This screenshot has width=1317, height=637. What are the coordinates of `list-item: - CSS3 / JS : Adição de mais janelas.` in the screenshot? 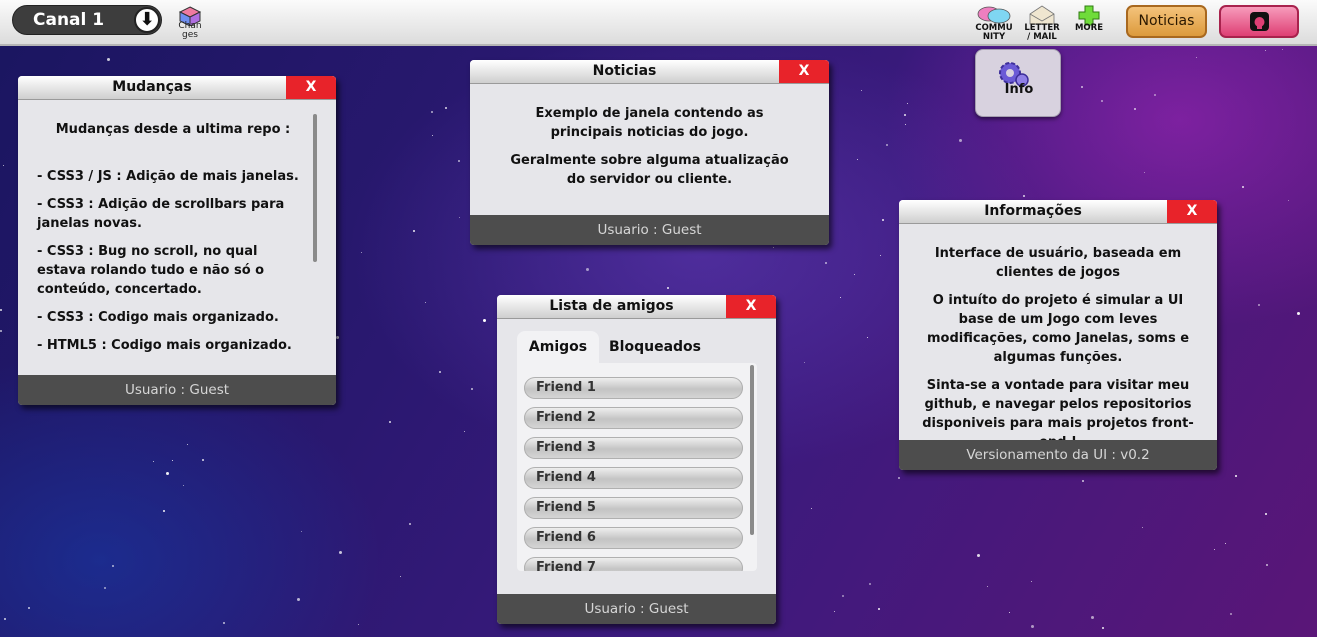 It's located at (168, 176).